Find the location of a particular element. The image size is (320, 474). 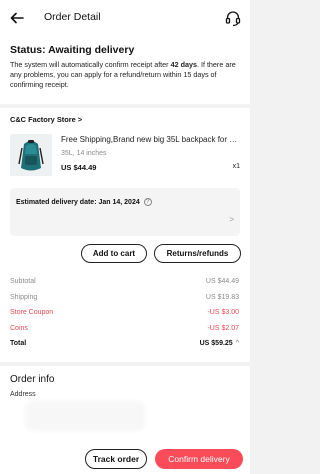

total-value: US $59.25 is located at coordinates (216, 343).